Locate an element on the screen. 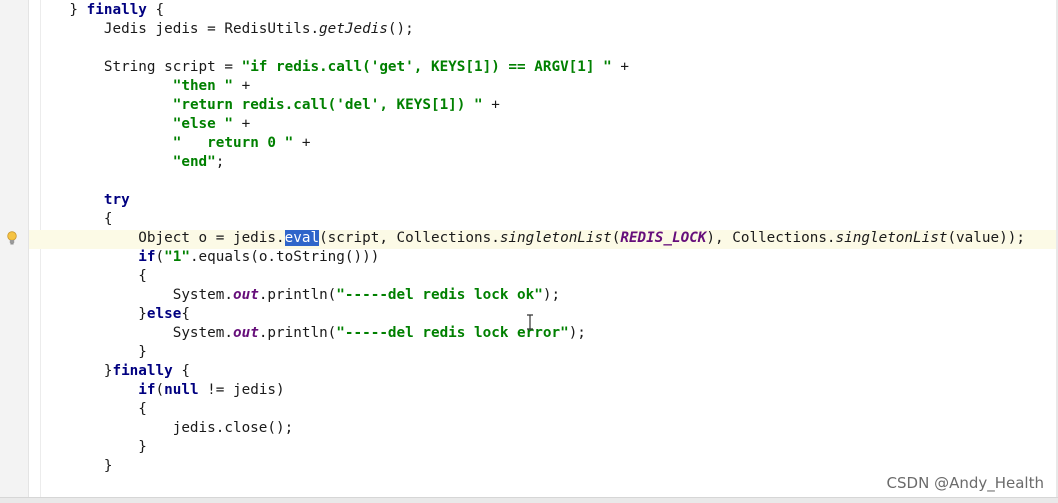 The width and height of the screenshot is (1058, 503). code-line: }else{ is located at coordinates (112, 314).